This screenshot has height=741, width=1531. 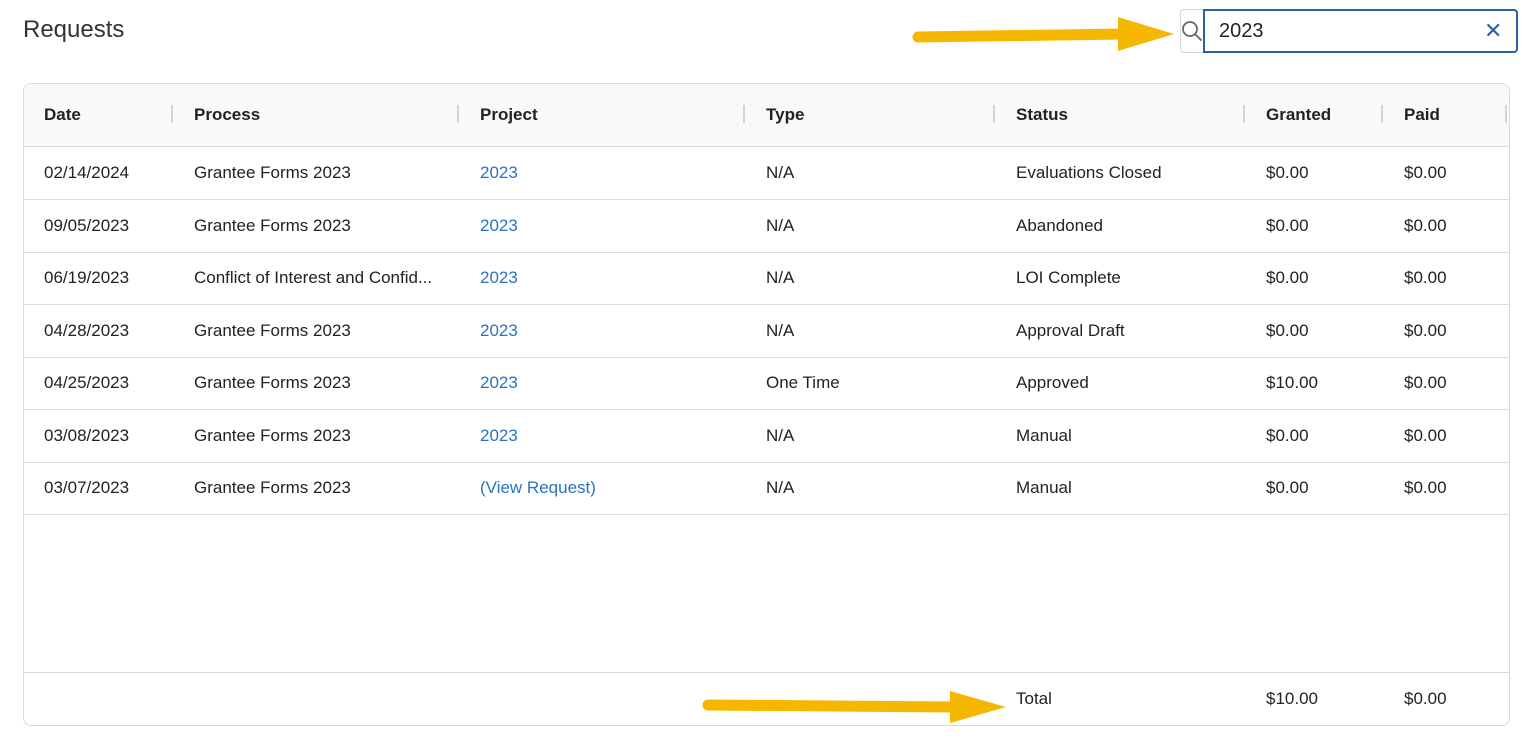 What do you see at coordinates (1034, 698) in the screenshot?
I see `total-label: Total` at bounding box center [1034, 698].